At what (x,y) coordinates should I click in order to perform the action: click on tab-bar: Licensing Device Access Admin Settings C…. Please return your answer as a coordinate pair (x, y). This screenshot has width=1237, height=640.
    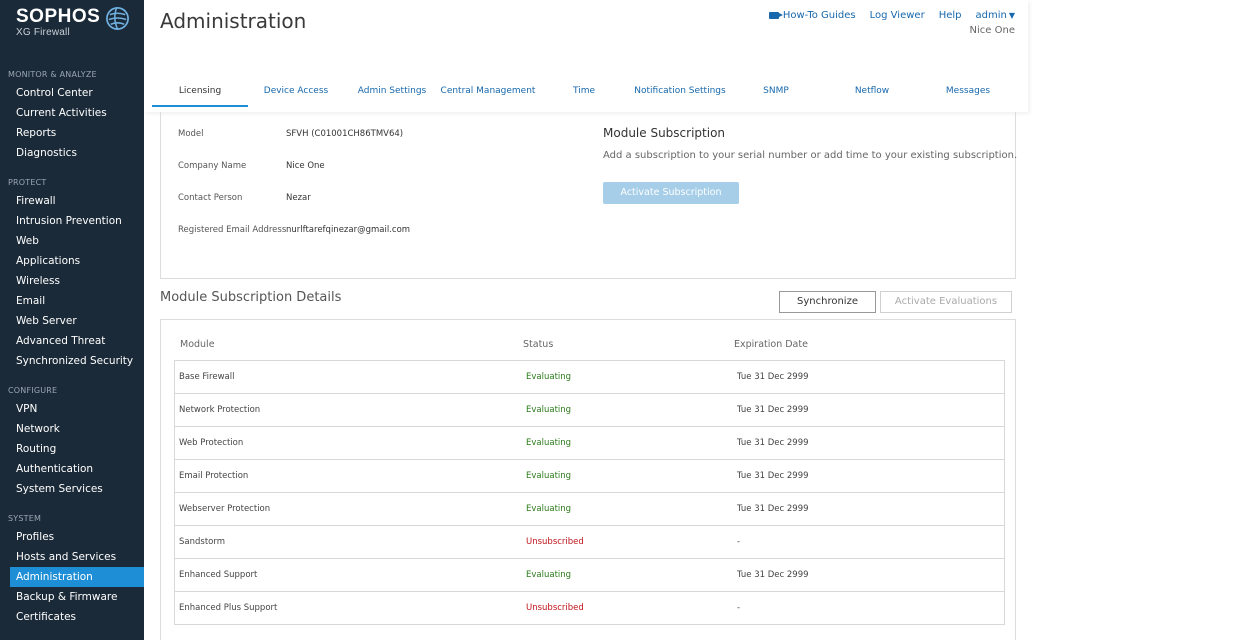
    Looking at the image, I should click on (584, 92).